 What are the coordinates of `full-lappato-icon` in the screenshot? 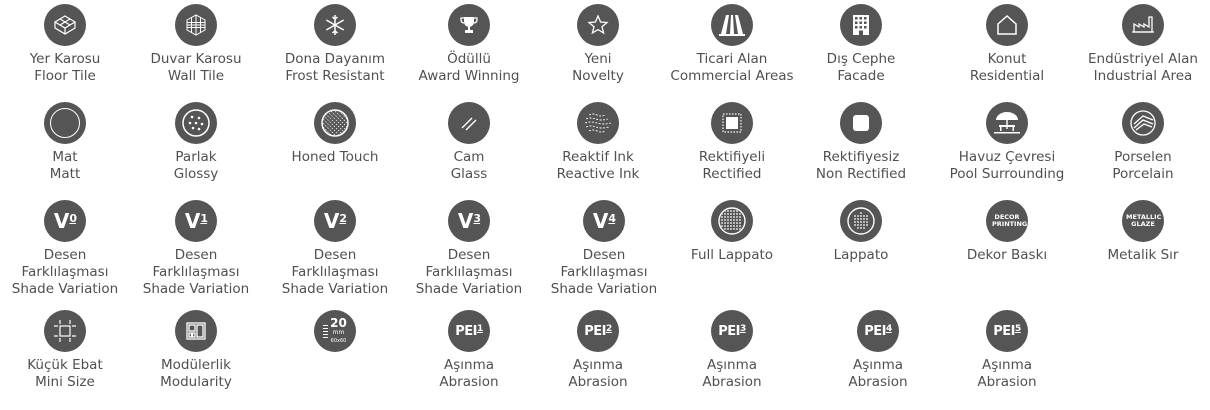 It's located at (732, 221).